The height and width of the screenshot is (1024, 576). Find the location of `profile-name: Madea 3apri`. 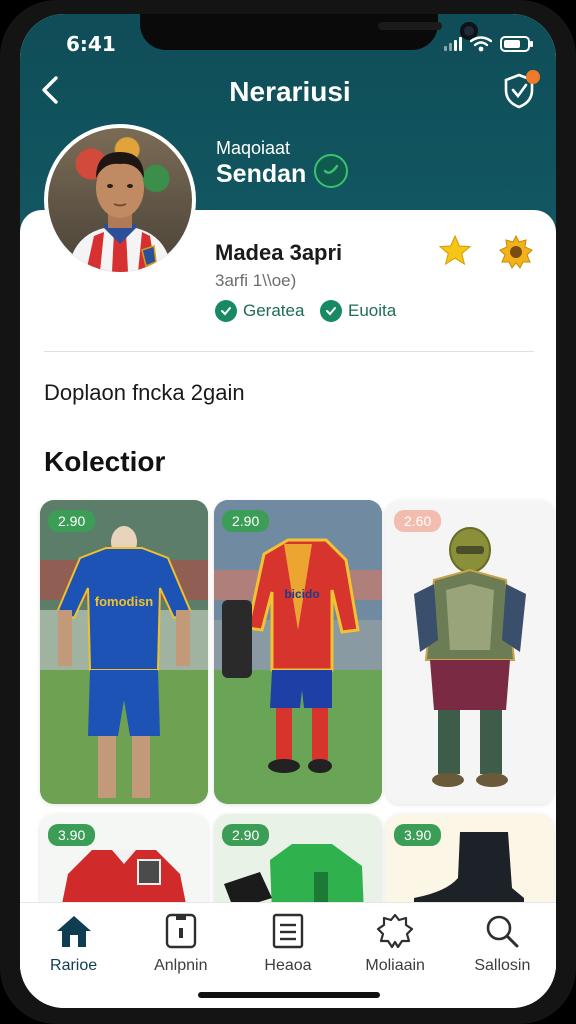

profile-name: Madea 3apri is located at coordinates (279, 252).